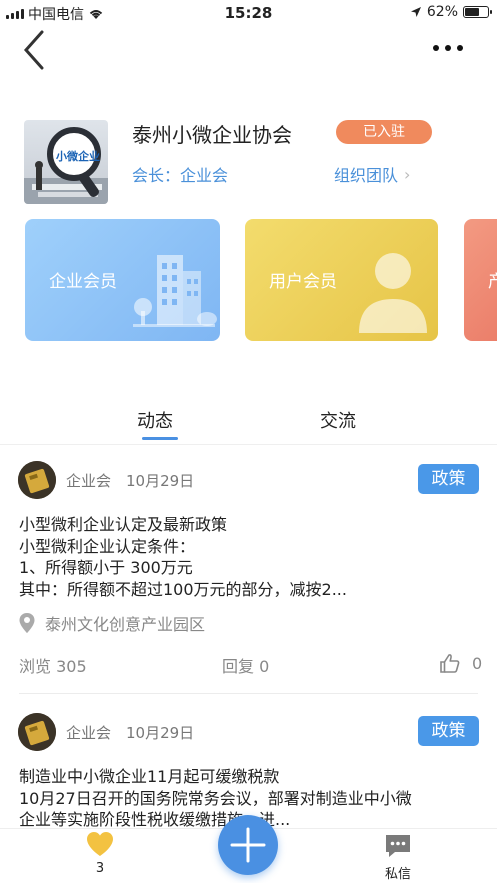 Image resolution: width=497 pixels, height=883 pixels. Describe the element at coordinates (341, 280) in the screenshot. I see `card-user-member: 用户会员` at that location.